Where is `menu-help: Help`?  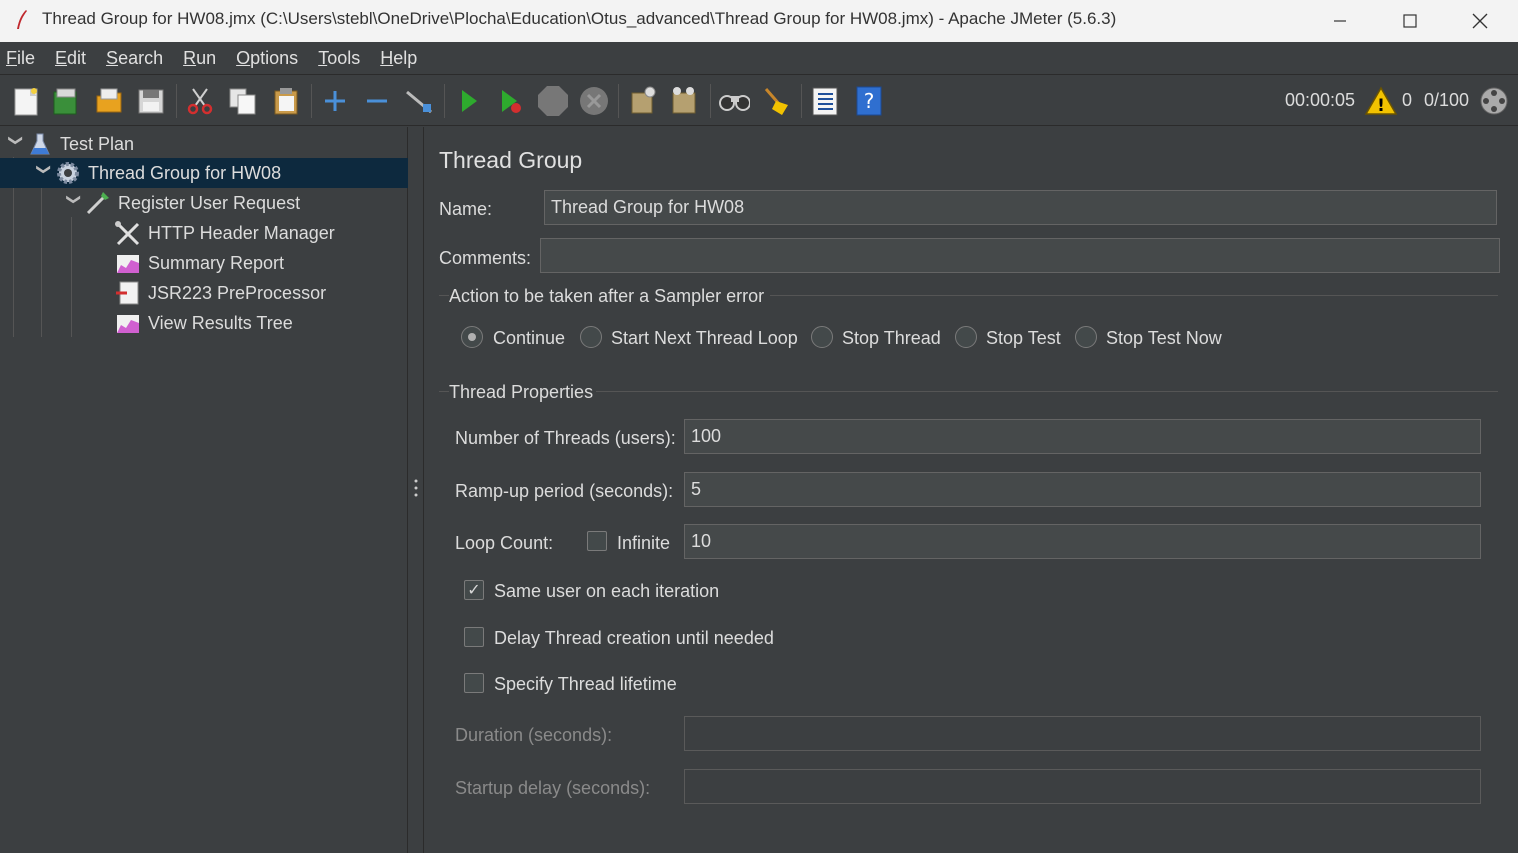
menu-help: Help is located at coordinates (398, 58).